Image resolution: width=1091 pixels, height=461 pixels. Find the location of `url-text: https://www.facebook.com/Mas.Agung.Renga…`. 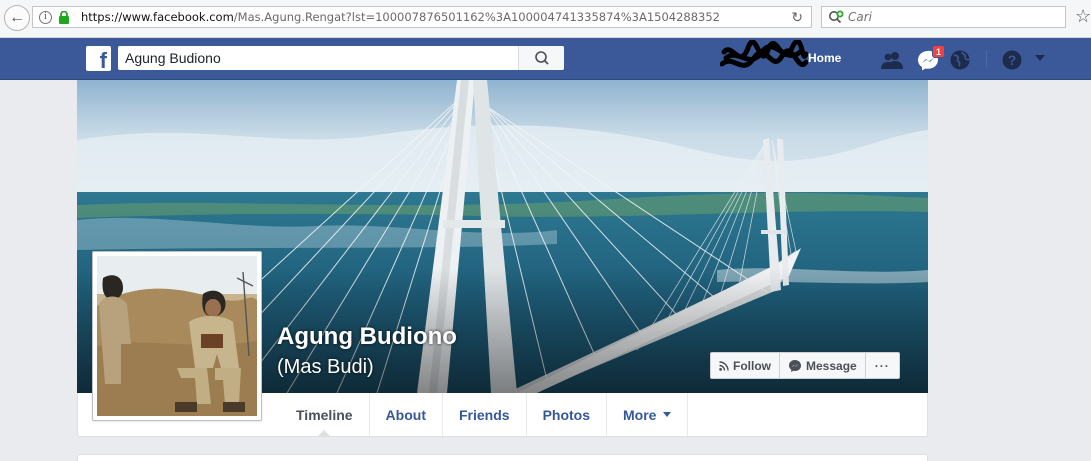

url-text: https://www.facebook.com/Mas.Agung.Renga… is located at coordinates (400, 17).